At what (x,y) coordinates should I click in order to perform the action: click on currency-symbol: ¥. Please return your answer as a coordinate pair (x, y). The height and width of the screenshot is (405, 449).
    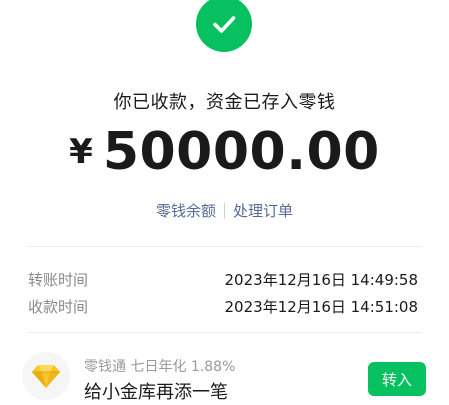
    Looking at the image, I should click on (81, 152).